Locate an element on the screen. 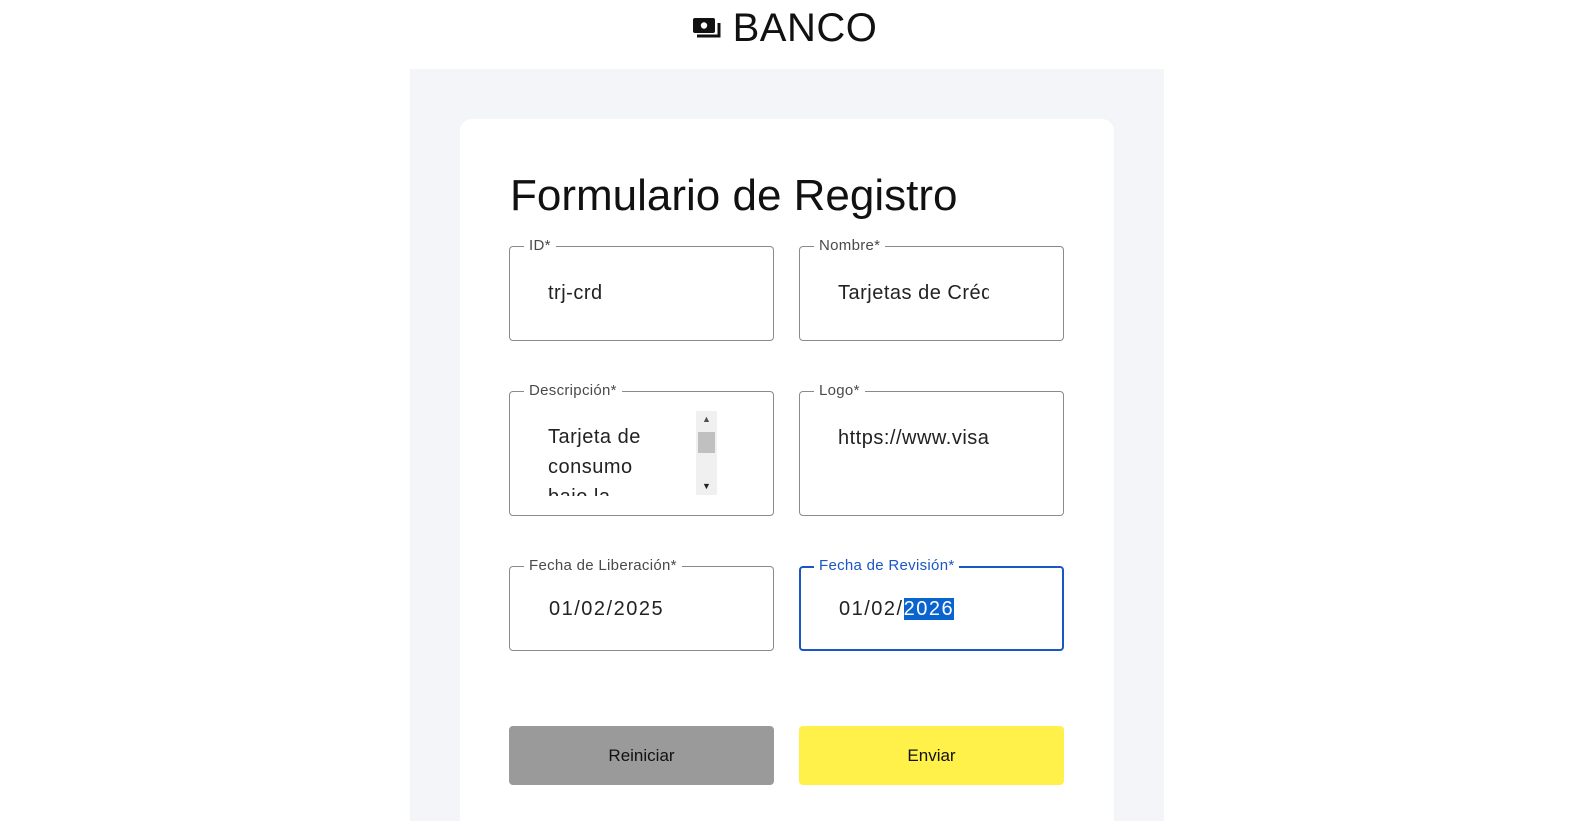  id-label: ID* is located at coordinates (540, 246).